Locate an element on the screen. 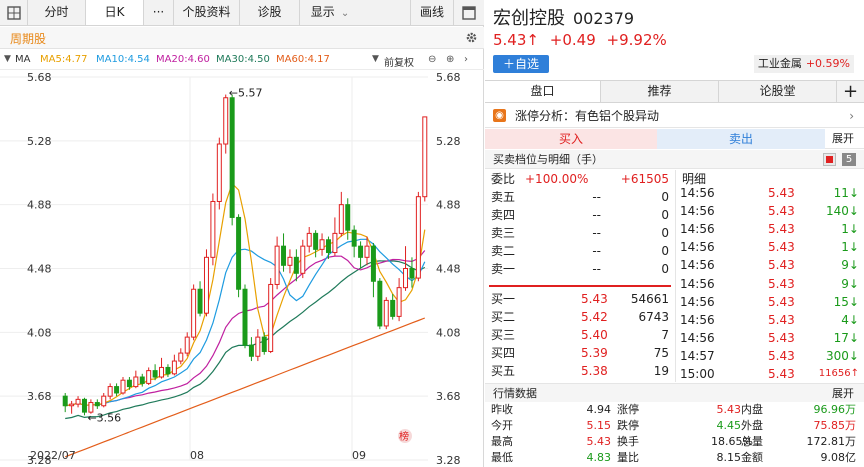  industry-name: 工业金属 is located at coordinates (779, 63).